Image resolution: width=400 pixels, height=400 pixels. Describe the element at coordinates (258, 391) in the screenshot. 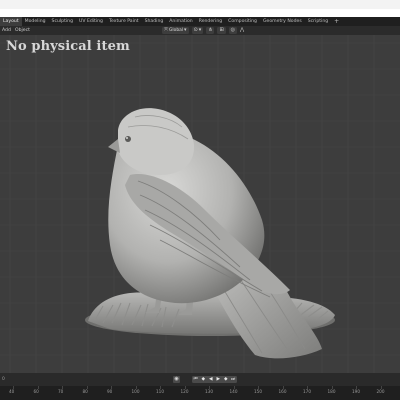

I see `frame-marker-label: 150` at that location.